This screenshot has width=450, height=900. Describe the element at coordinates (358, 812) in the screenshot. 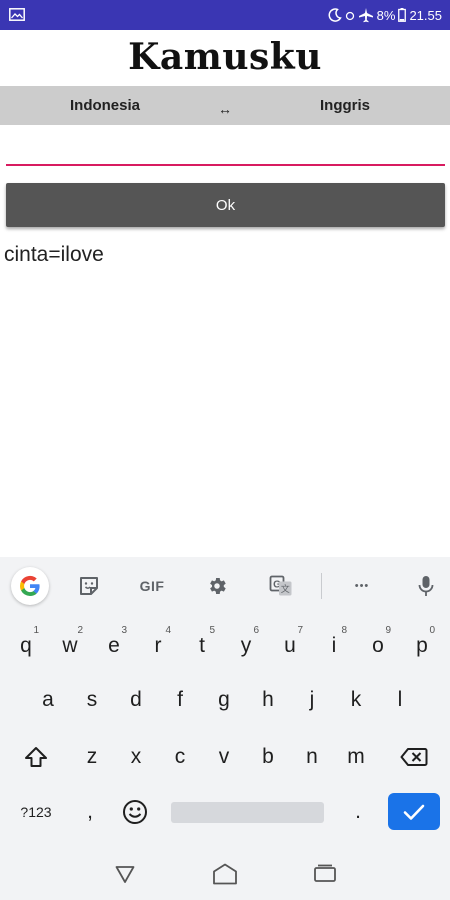

I see `period-key: .` at that location.